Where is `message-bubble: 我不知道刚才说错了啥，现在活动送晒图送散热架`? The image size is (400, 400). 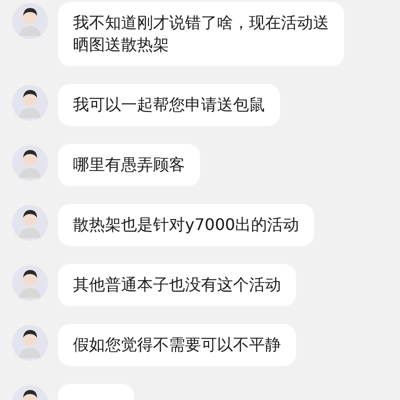 message-bubble: 我不知道刚才说错了啥，现在活动送晒图送散热架 is located at coordinates (201, 34).